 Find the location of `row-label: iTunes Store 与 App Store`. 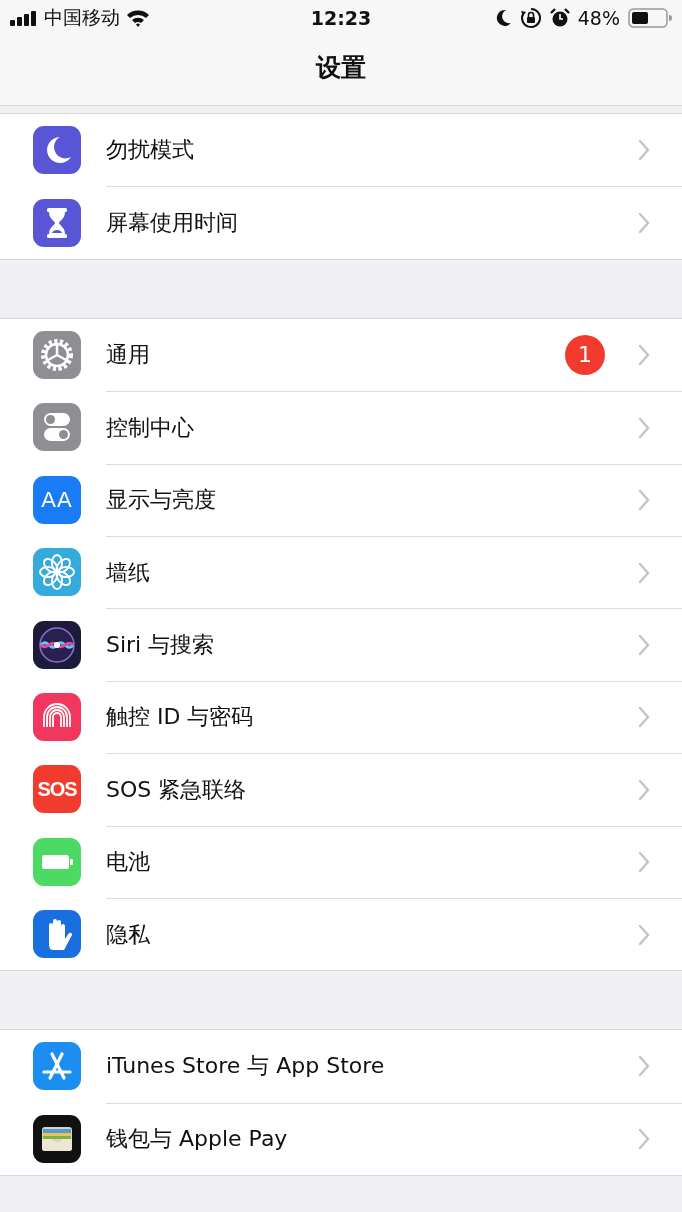

row-label: iTunes Store 与 App Store is located at coordinates (246, 1066).